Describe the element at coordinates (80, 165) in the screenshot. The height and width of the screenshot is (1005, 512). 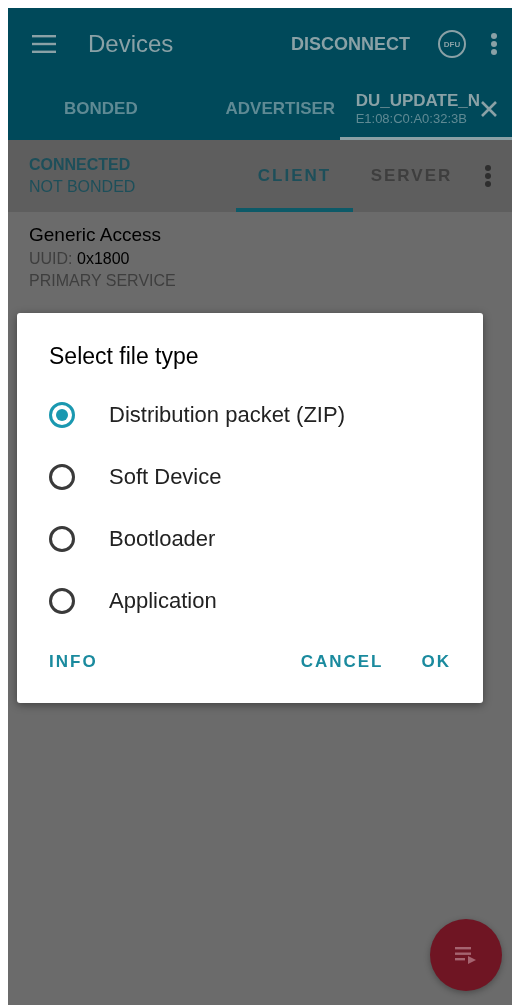
I see `connection-status: CONNECTED` at that location.